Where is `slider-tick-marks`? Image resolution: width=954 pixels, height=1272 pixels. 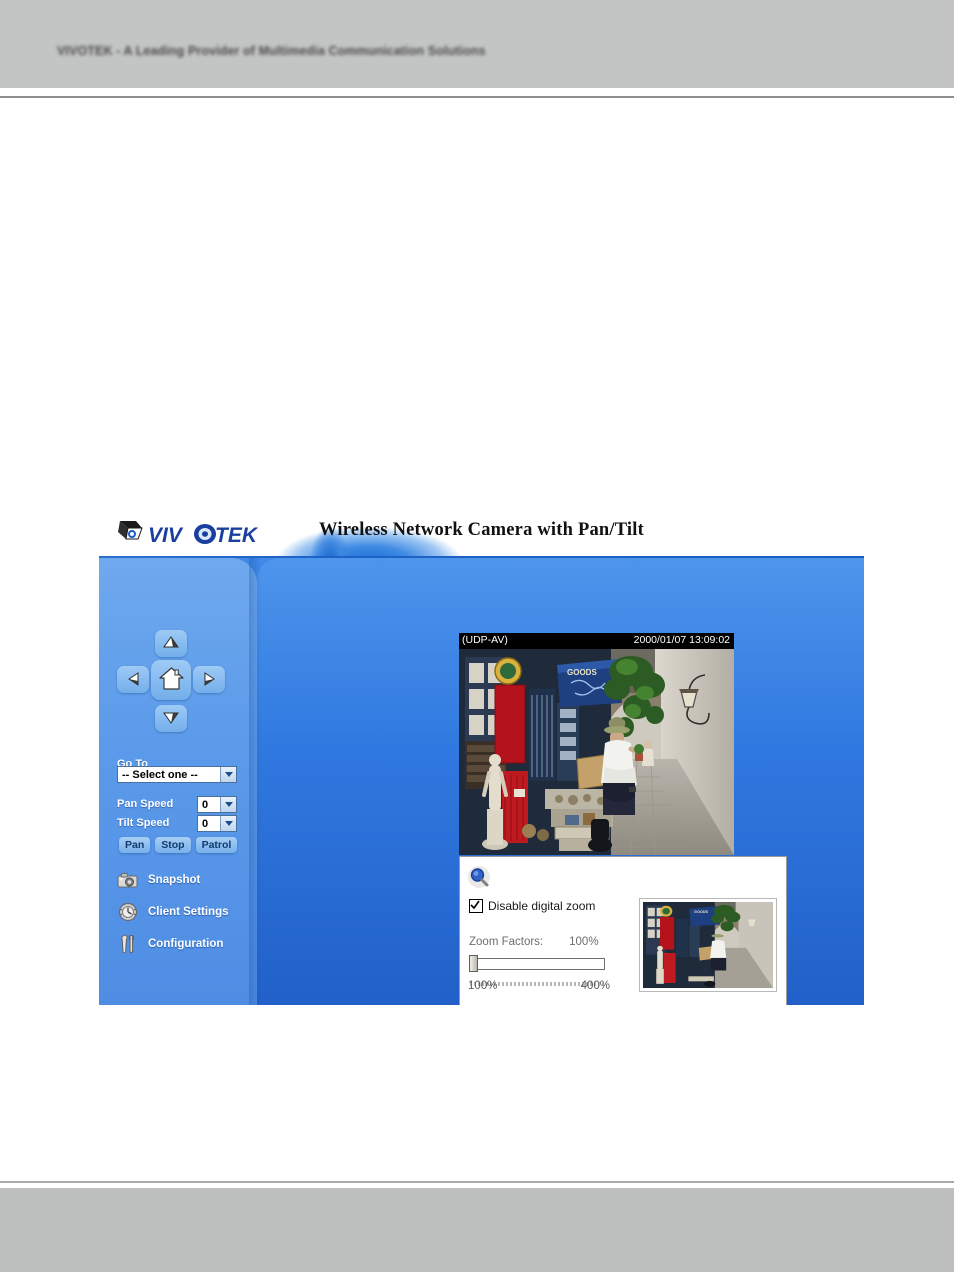 slider-tick-marks is located at coordinates (538, 980).